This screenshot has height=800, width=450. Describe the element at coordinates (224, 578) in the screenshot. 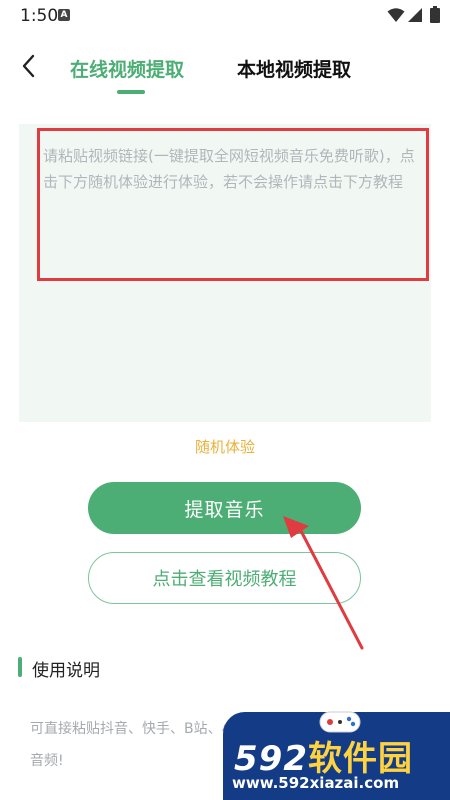

I see `view-tutorial-button: 点击查看视频教程` at that location.